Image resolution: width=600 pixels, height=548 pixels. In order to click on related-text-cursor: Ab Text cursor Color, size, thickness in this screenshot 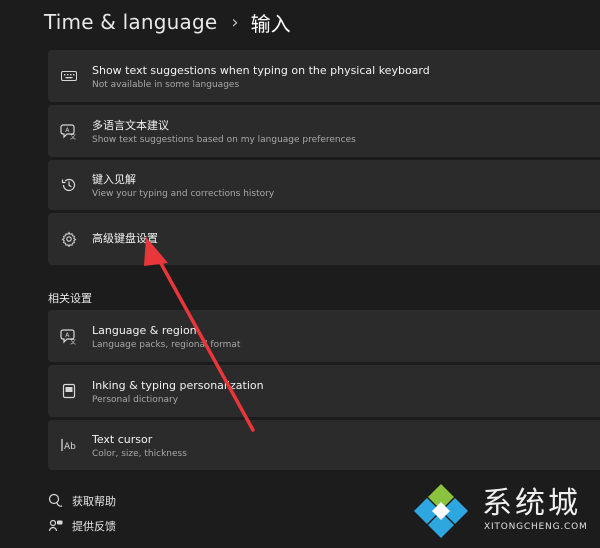, I will do `click(324, 445)`.